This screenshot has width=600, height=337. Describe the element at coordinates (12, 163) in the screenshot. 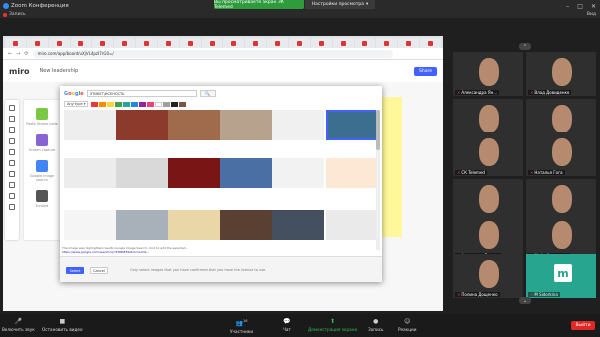

I see `pen-tool-icon` at that location.